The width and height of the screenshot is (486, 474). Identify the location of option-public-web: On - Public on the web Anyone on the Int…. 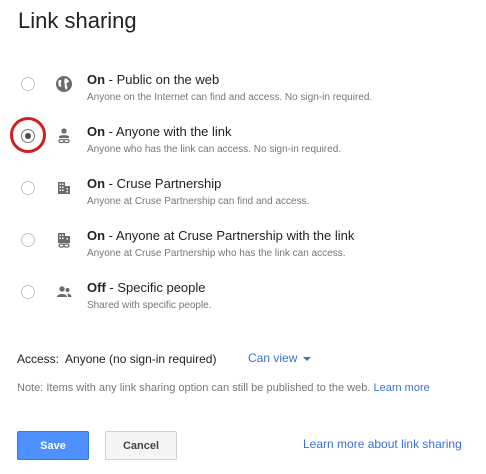
(243, 86).